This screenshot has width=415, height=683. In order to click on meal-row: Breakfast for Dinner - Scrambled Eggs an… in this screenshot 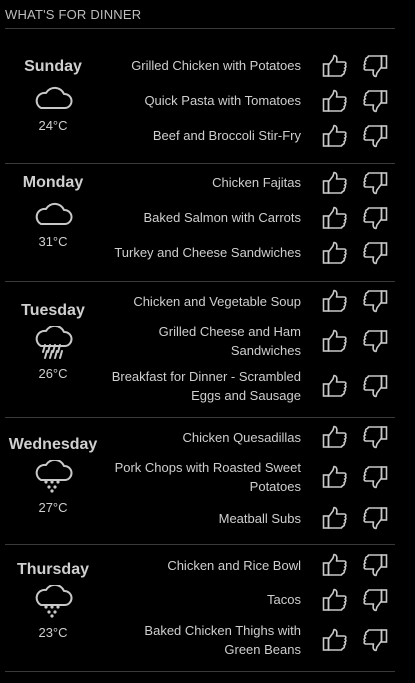, I will do `click(248, 385)`.